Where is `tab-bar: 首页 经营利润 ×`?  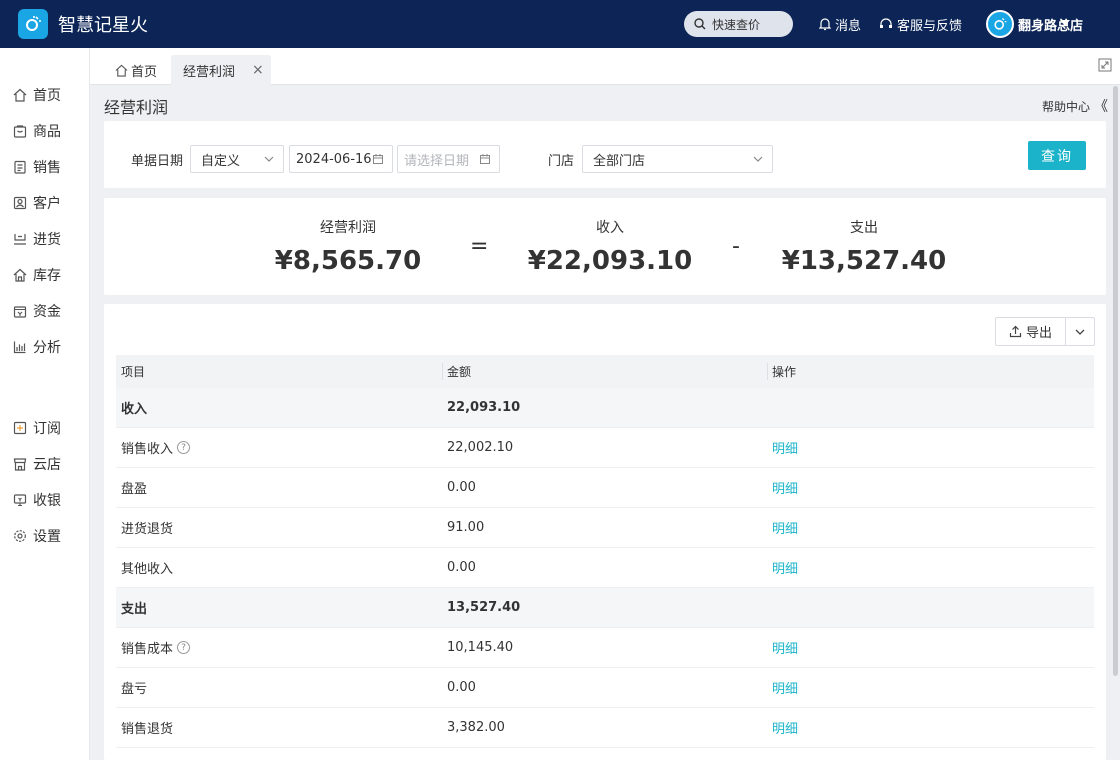
tab-bar: 首页 经营利润 × is located at coordinates (605, 66).